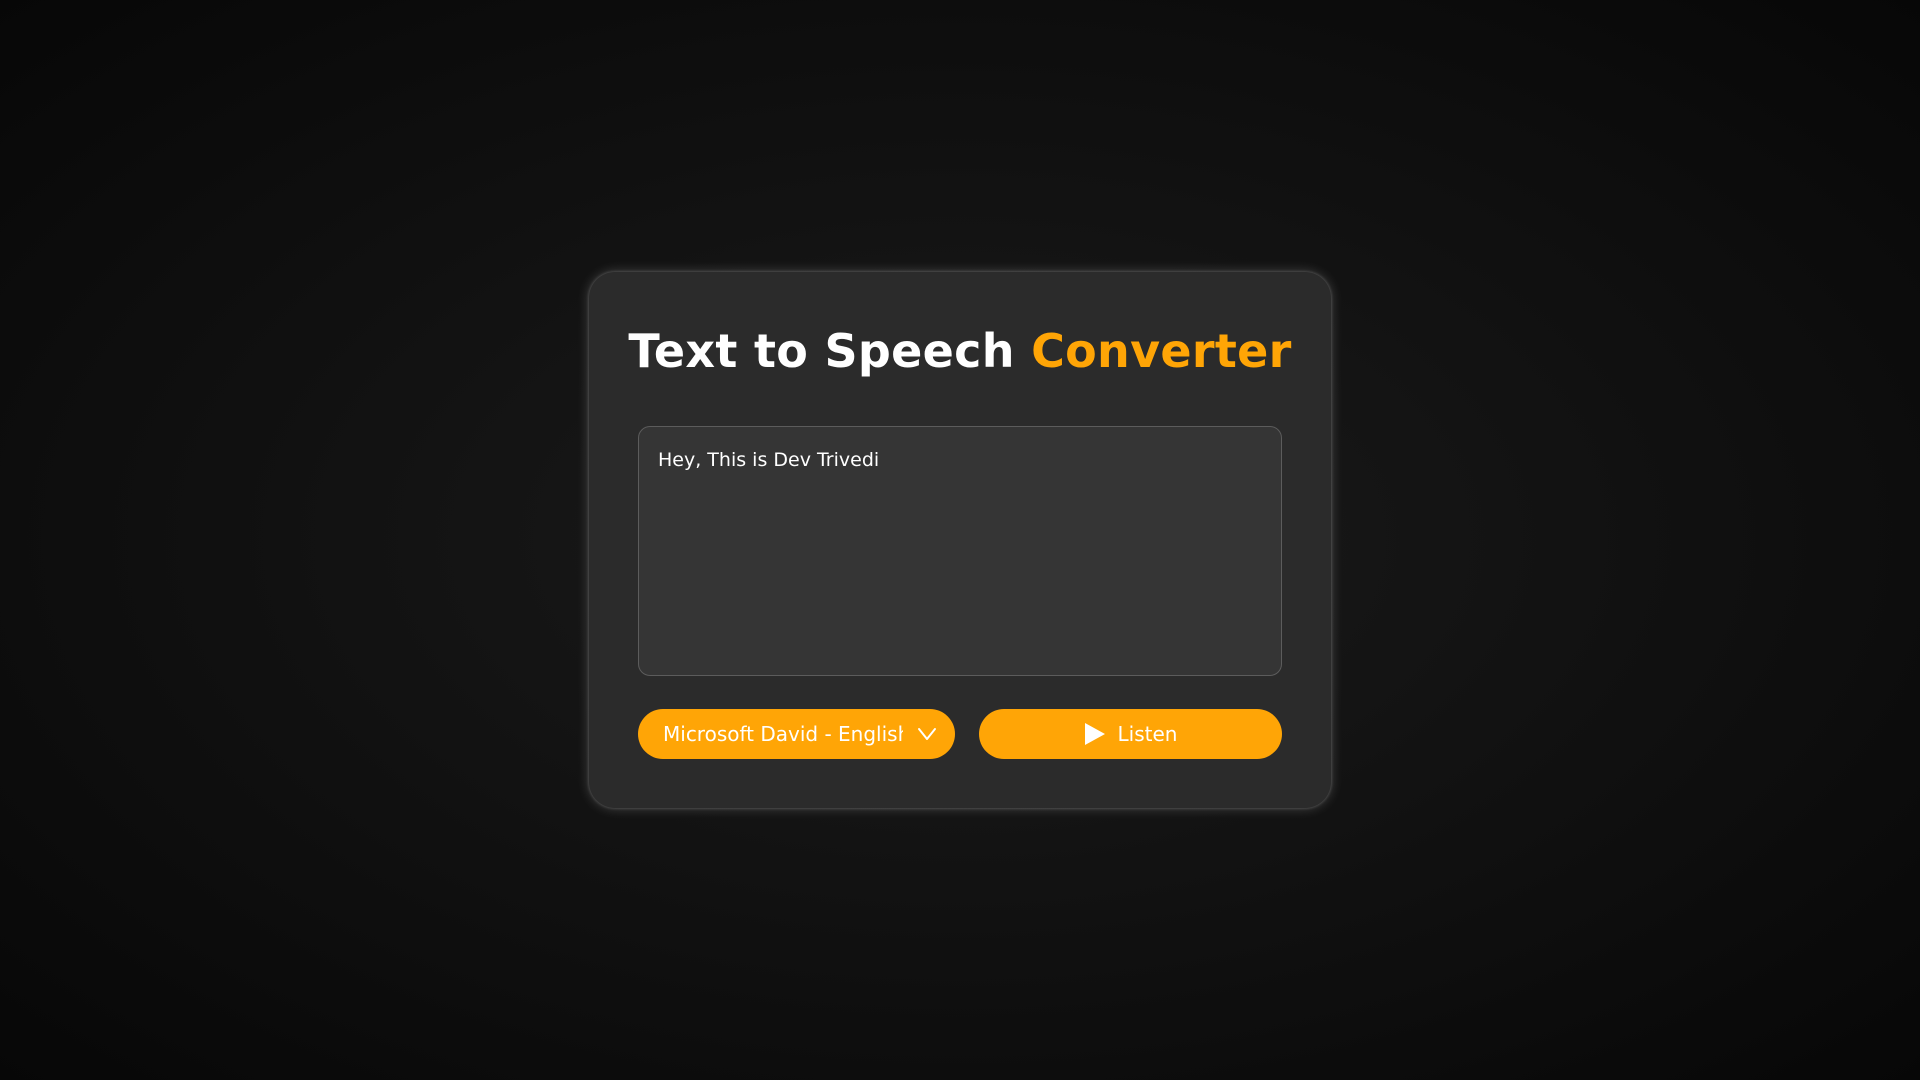 The width and height of the screenshot is (1920, 1080). What do you see at coordinates (830, 351) in the screenshot?
I see `title-main: Text to Speech` at bounding box center [830, 351].